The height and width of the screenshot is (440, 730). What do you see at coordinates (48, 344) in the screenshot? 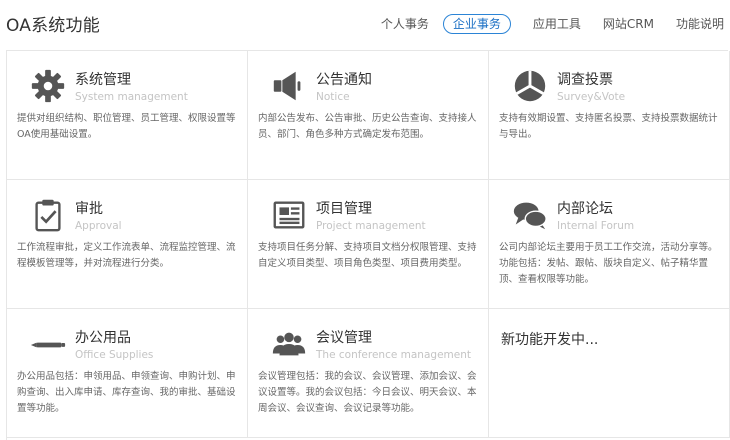
I see `pen-icon` at bounding box center [48, 344].